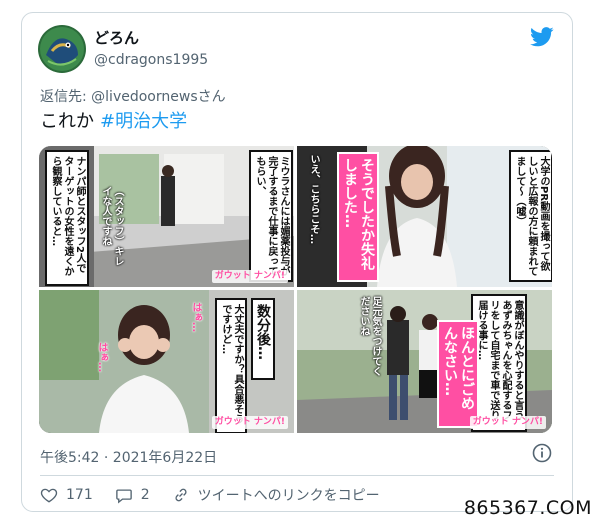 The width and height of the screenshot is (600, 525). Describe the element at coordinates (67, 121) in the screenshot. I see `tweet-body: これか` at that location.